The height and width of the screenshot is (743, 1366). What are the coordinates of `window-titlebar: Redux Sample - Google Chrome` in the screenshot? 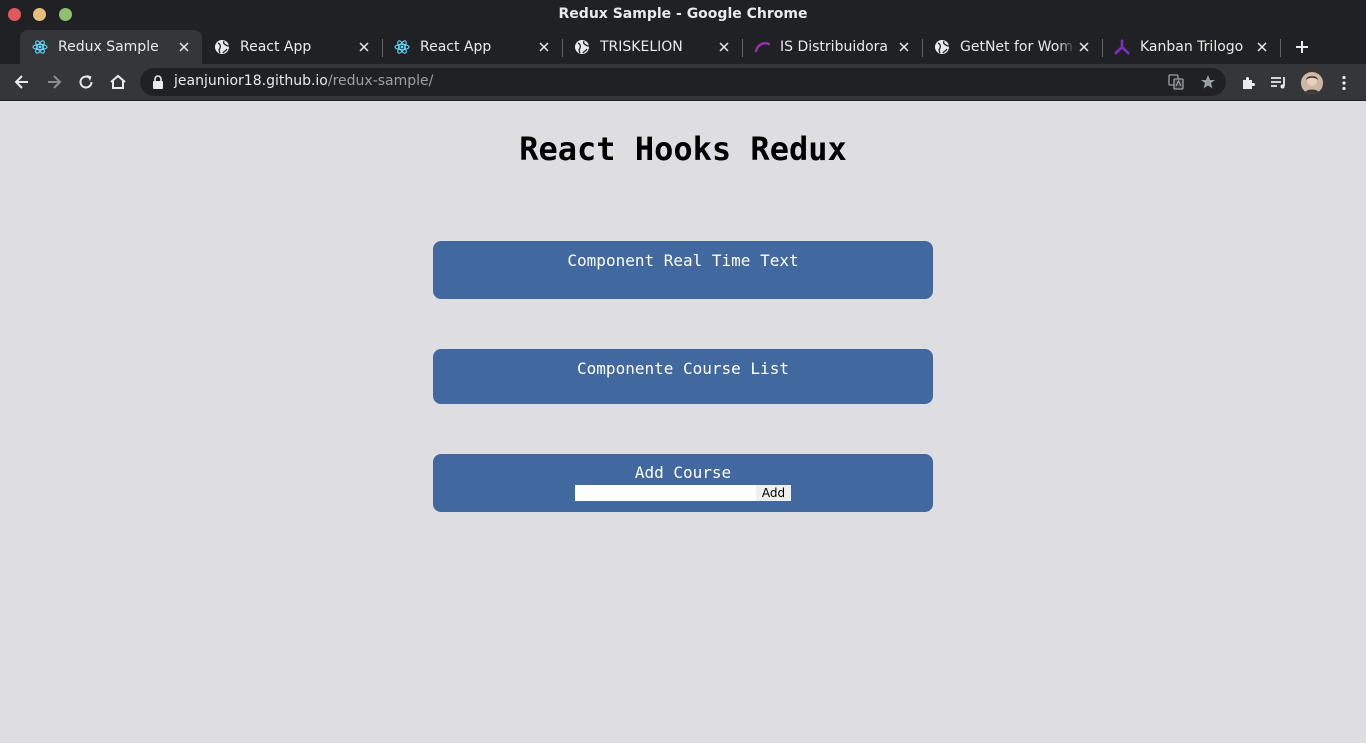 It's located at (683, 15).